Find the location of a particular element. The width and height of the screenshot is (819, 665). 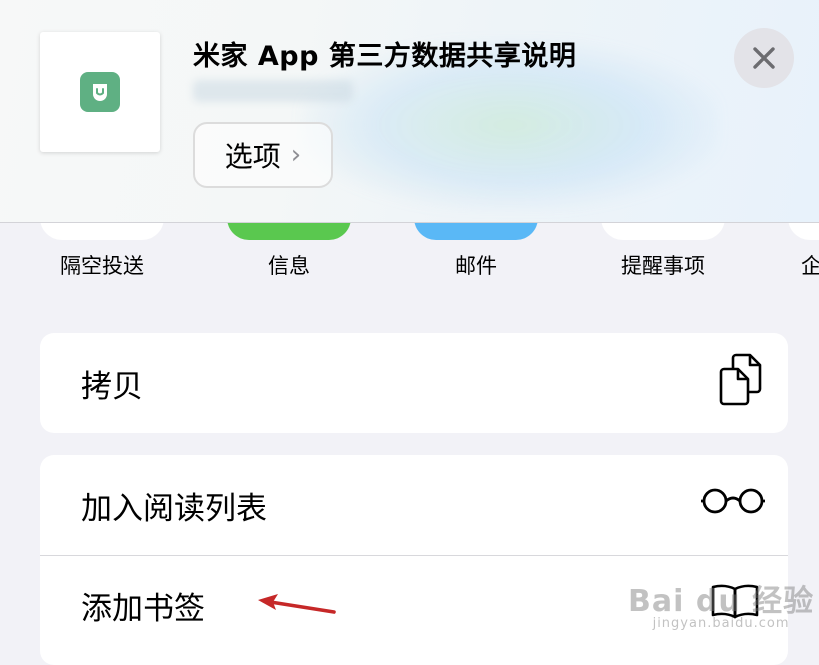

reading-list-row: 加入阅读列表 is located at coordinates (414, 505).